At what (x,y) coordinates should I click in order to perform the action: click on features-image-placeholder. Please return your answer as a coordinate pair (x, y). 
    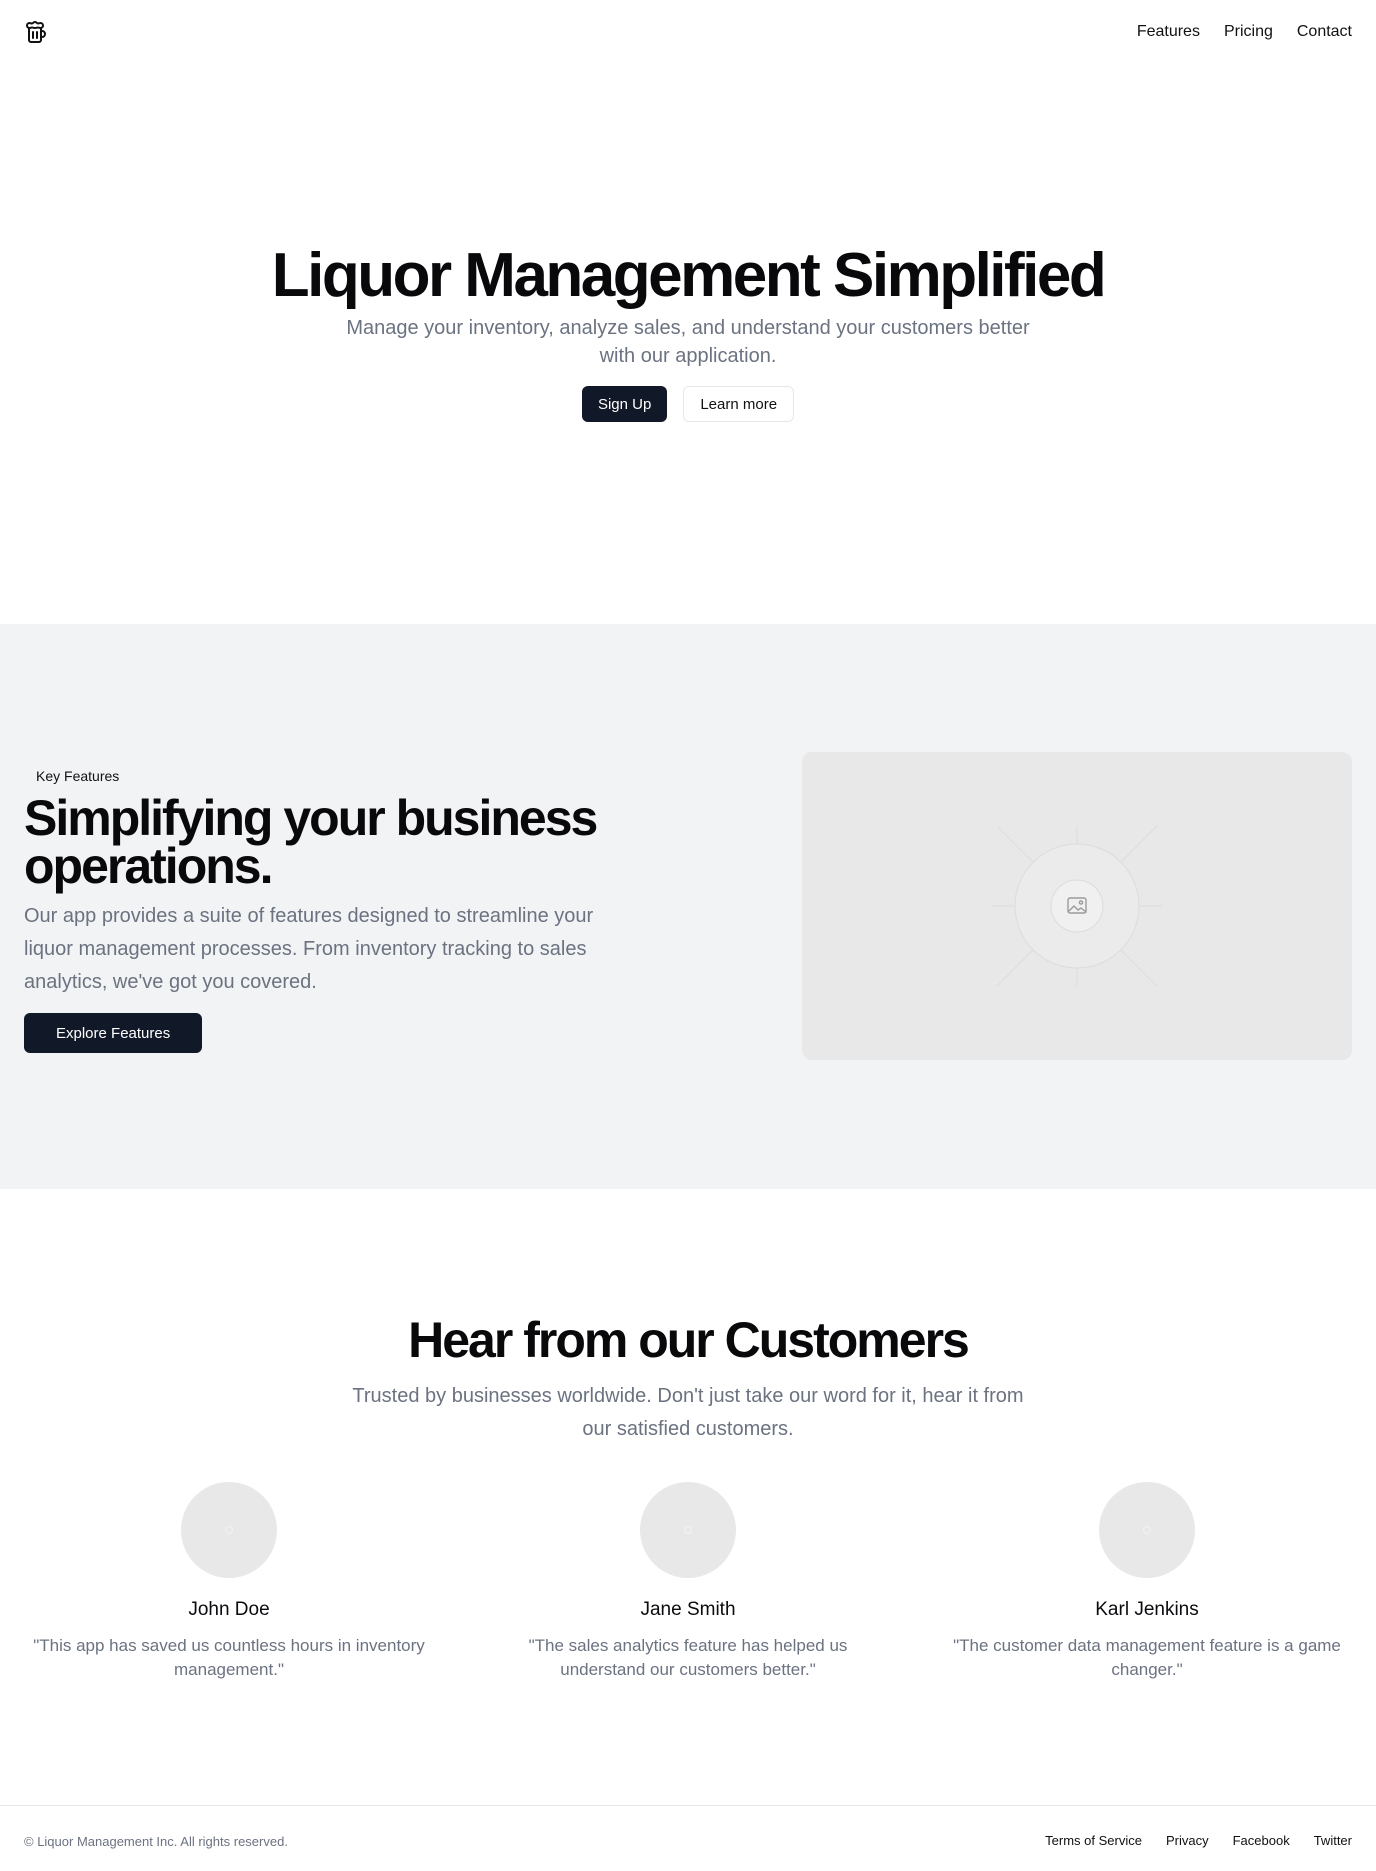
    Looking at the image, I should click on (1077, 906).